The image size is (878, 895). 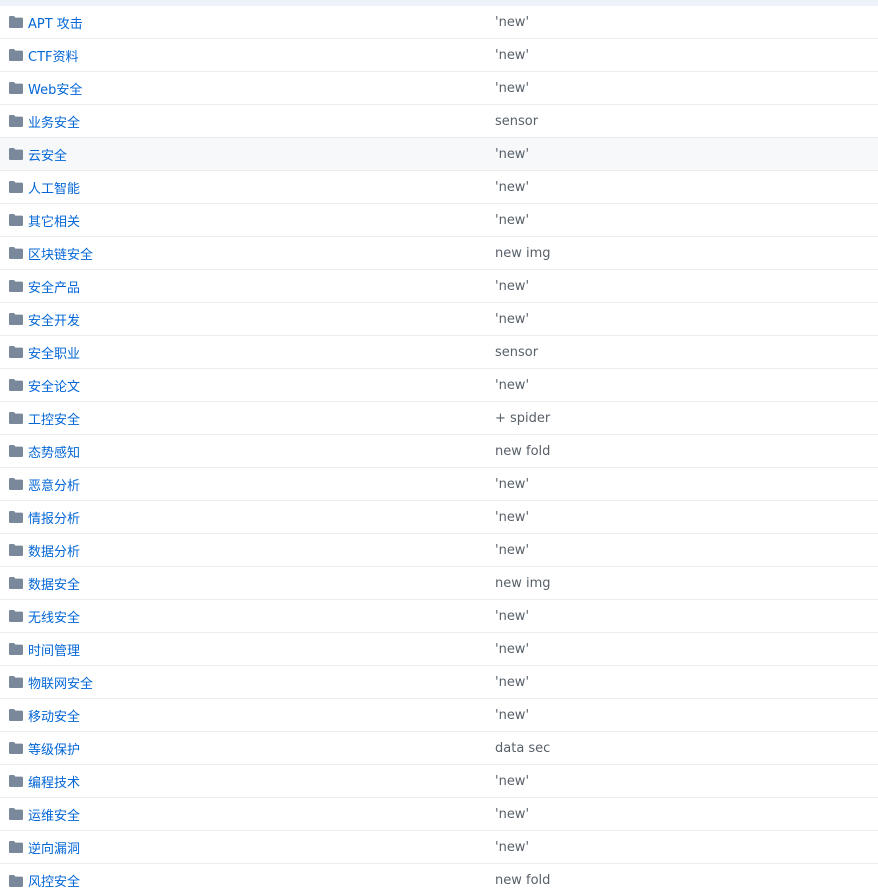 What do you see at coordinates (261, 385) in the screenshot?
I see `folder-name-link: 安全论文` at bounding box center [261, 385].